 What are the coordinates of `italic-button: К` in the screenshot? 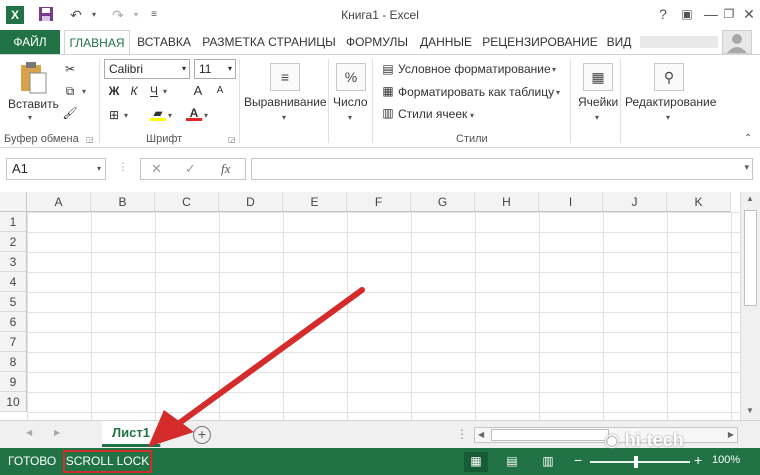 It's located at (134, 91).